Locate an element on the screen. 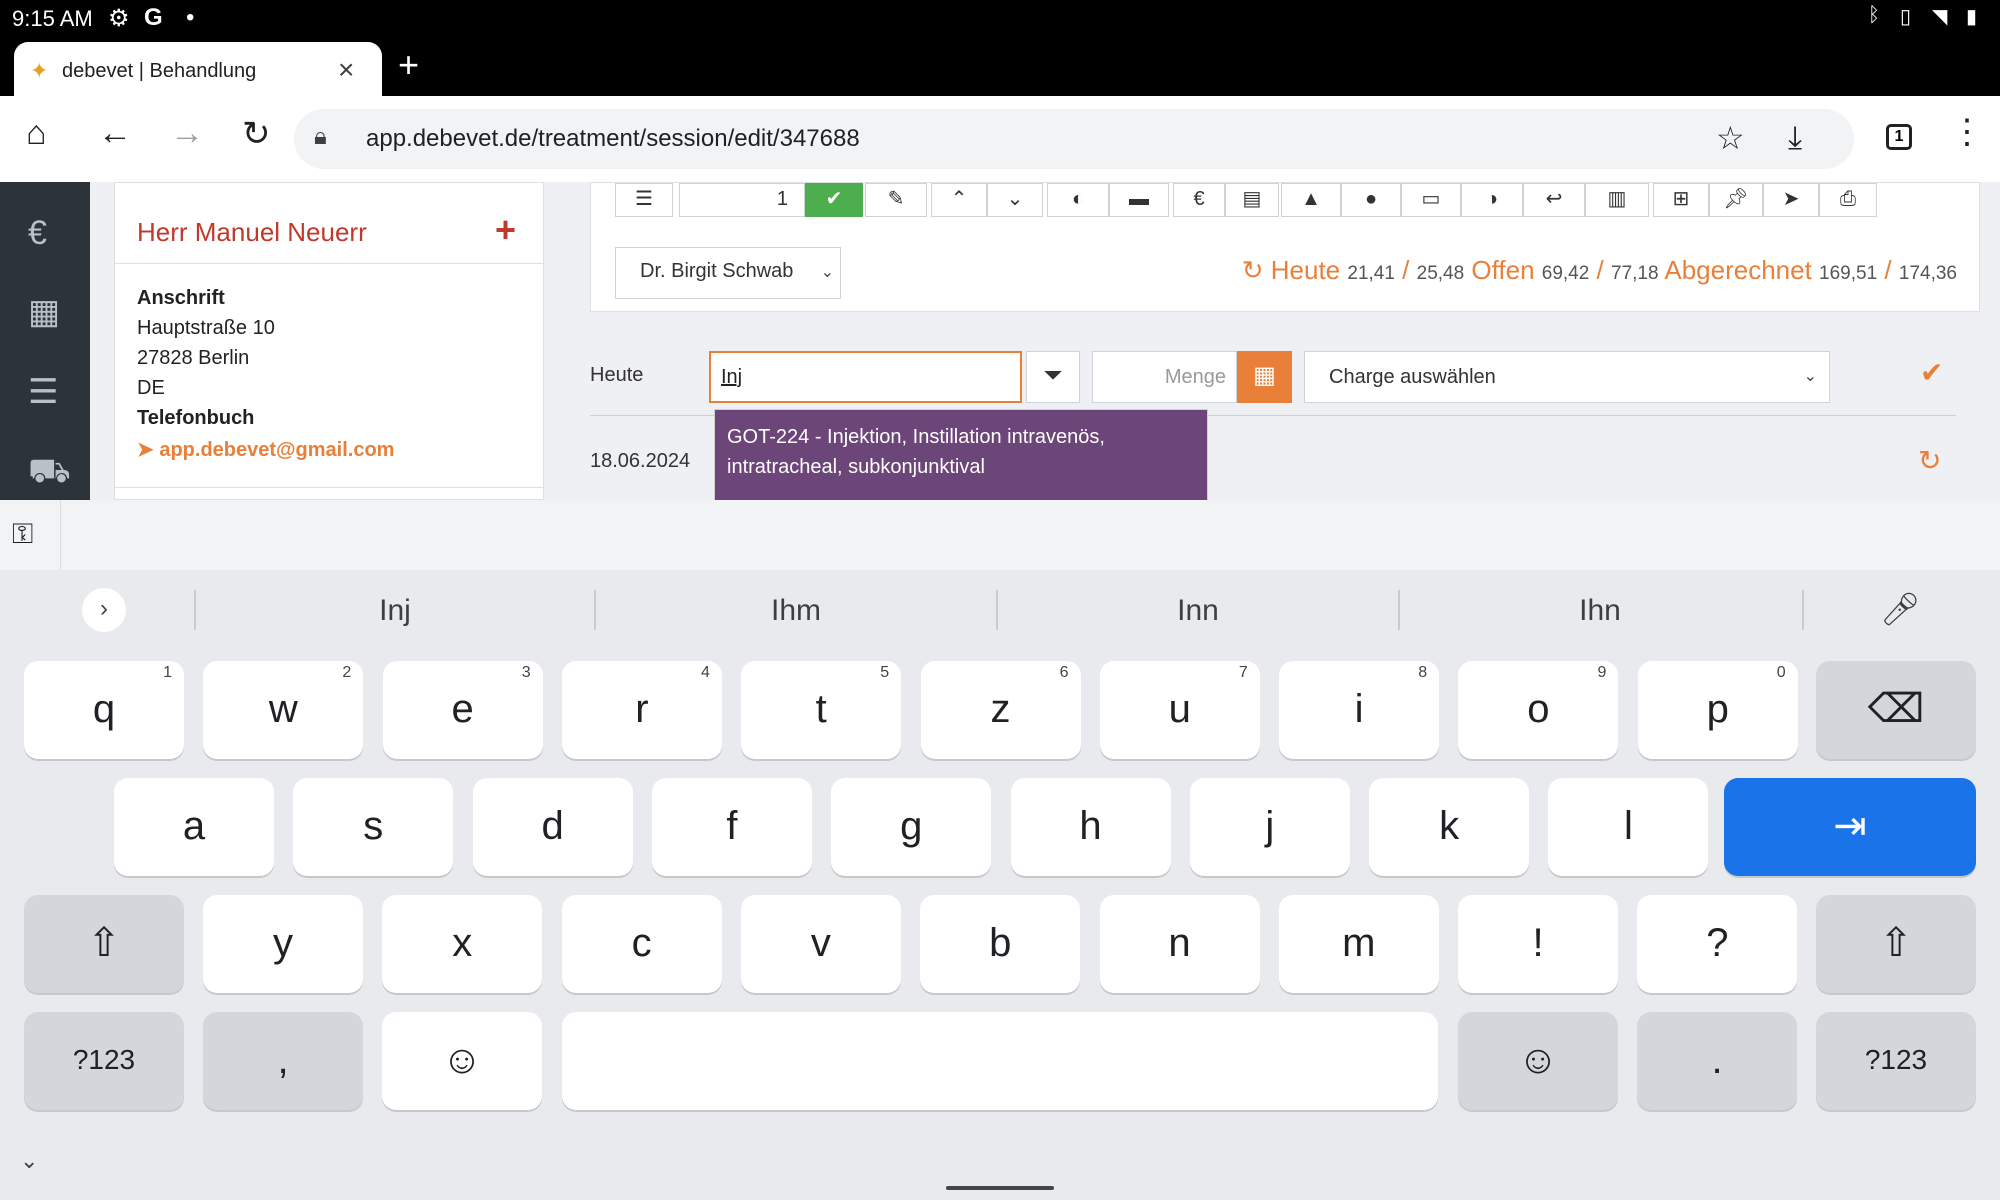 The height and width of the screenshot is (1200, 2000). shift-left-key: ⇧ is located at coordinates (104, 944).